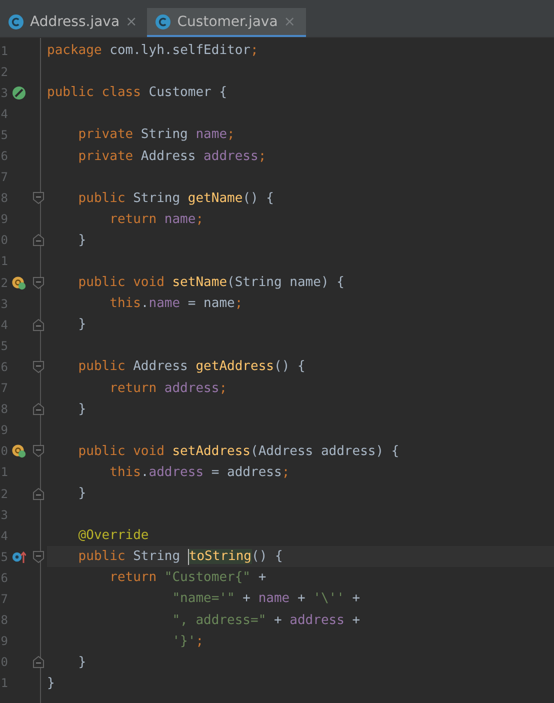  What do you see at coordinates (176, 199) in the screenshot?
I see `code-line: public String getName() {` at bounding box center [176, 199].